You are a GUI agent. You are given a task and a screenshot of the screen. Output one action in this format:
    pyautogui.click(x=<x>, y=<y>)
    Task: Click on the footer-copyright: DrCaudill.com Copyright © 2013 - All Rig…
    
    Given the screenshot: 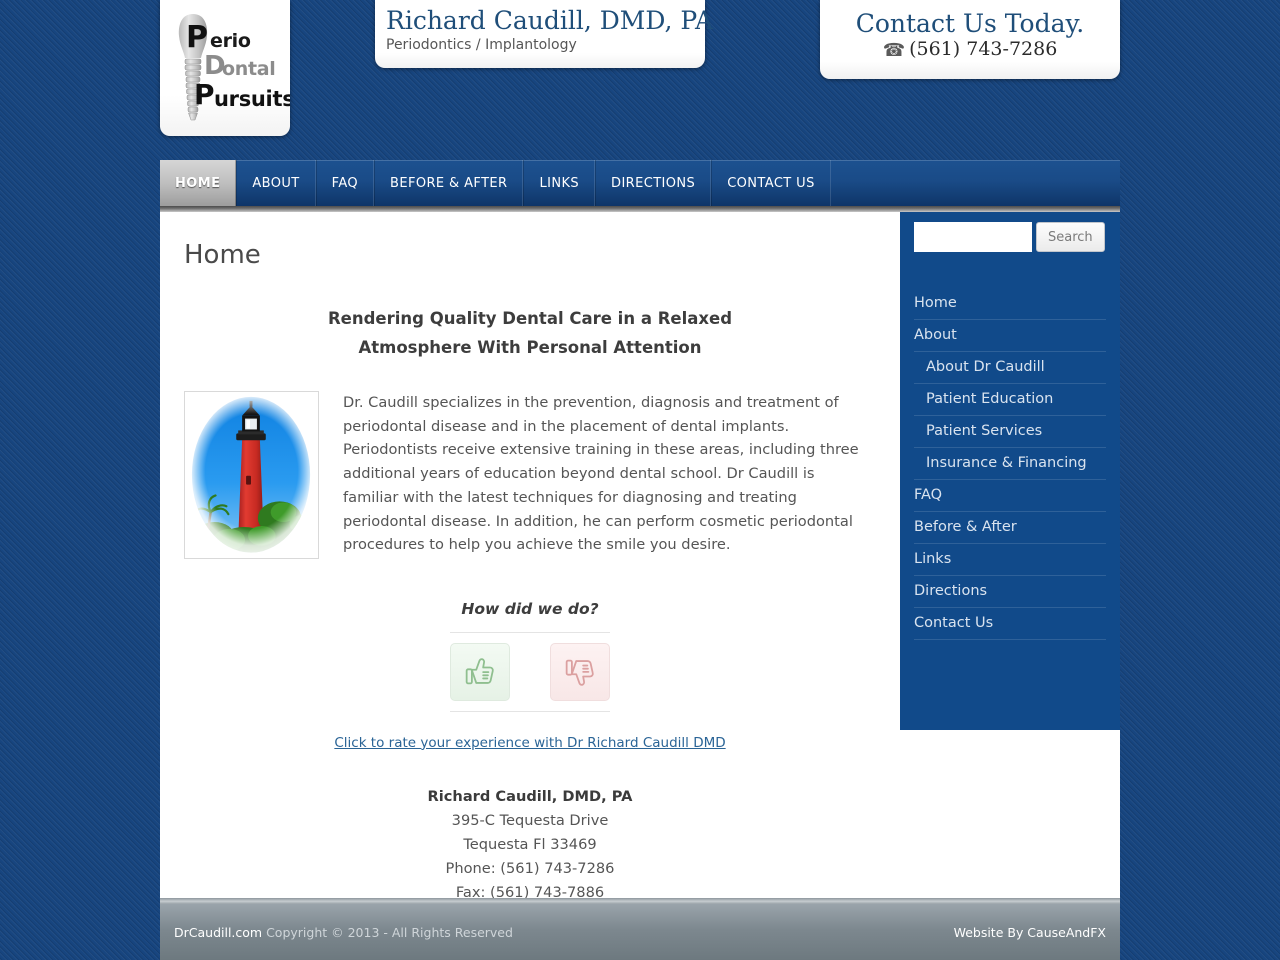 What is the action you would take?
    pyautogui.click(x=343, y=932)
    